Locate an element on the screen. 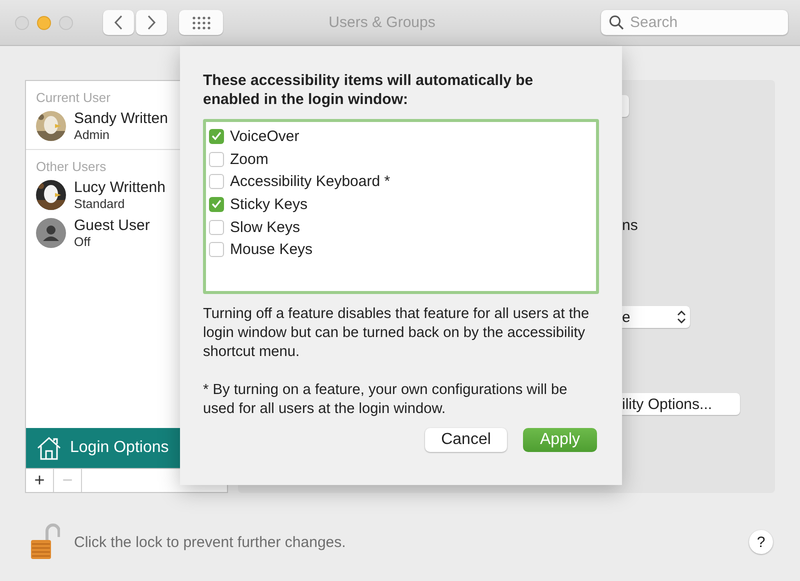 The image size is (800, 581). user-name: Sandy Written is located at coordinates (121, 118).